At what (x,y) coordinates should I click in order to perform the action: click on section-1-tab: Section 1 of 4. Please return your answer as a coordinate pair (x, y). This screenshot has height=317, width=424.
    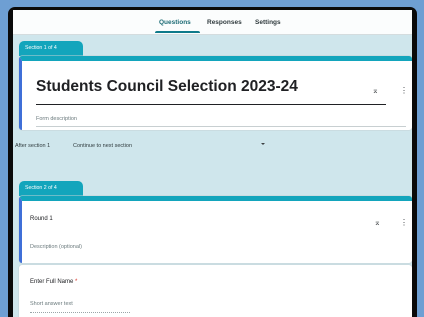
    Looking at the image, I should click on (51, 48).